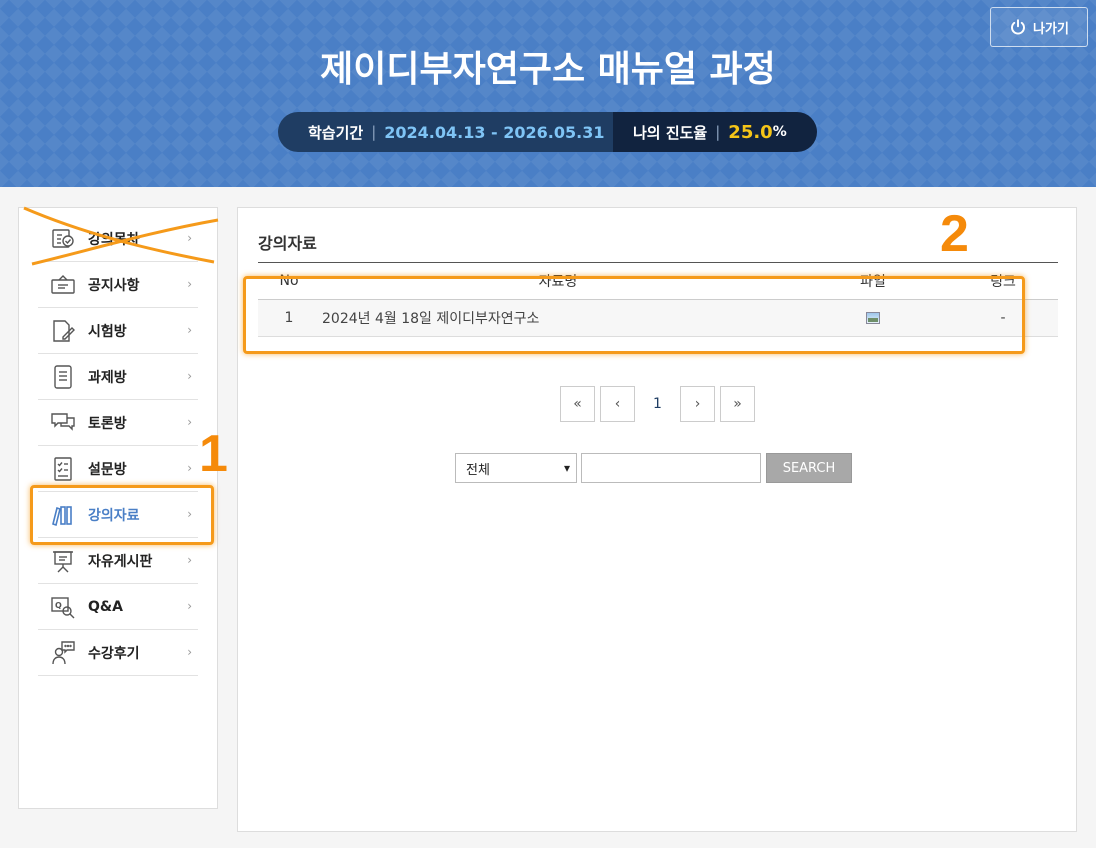  Describe the element at coordinates (737, 404) in the screenshot. I see `last-page-button: »` at that location.